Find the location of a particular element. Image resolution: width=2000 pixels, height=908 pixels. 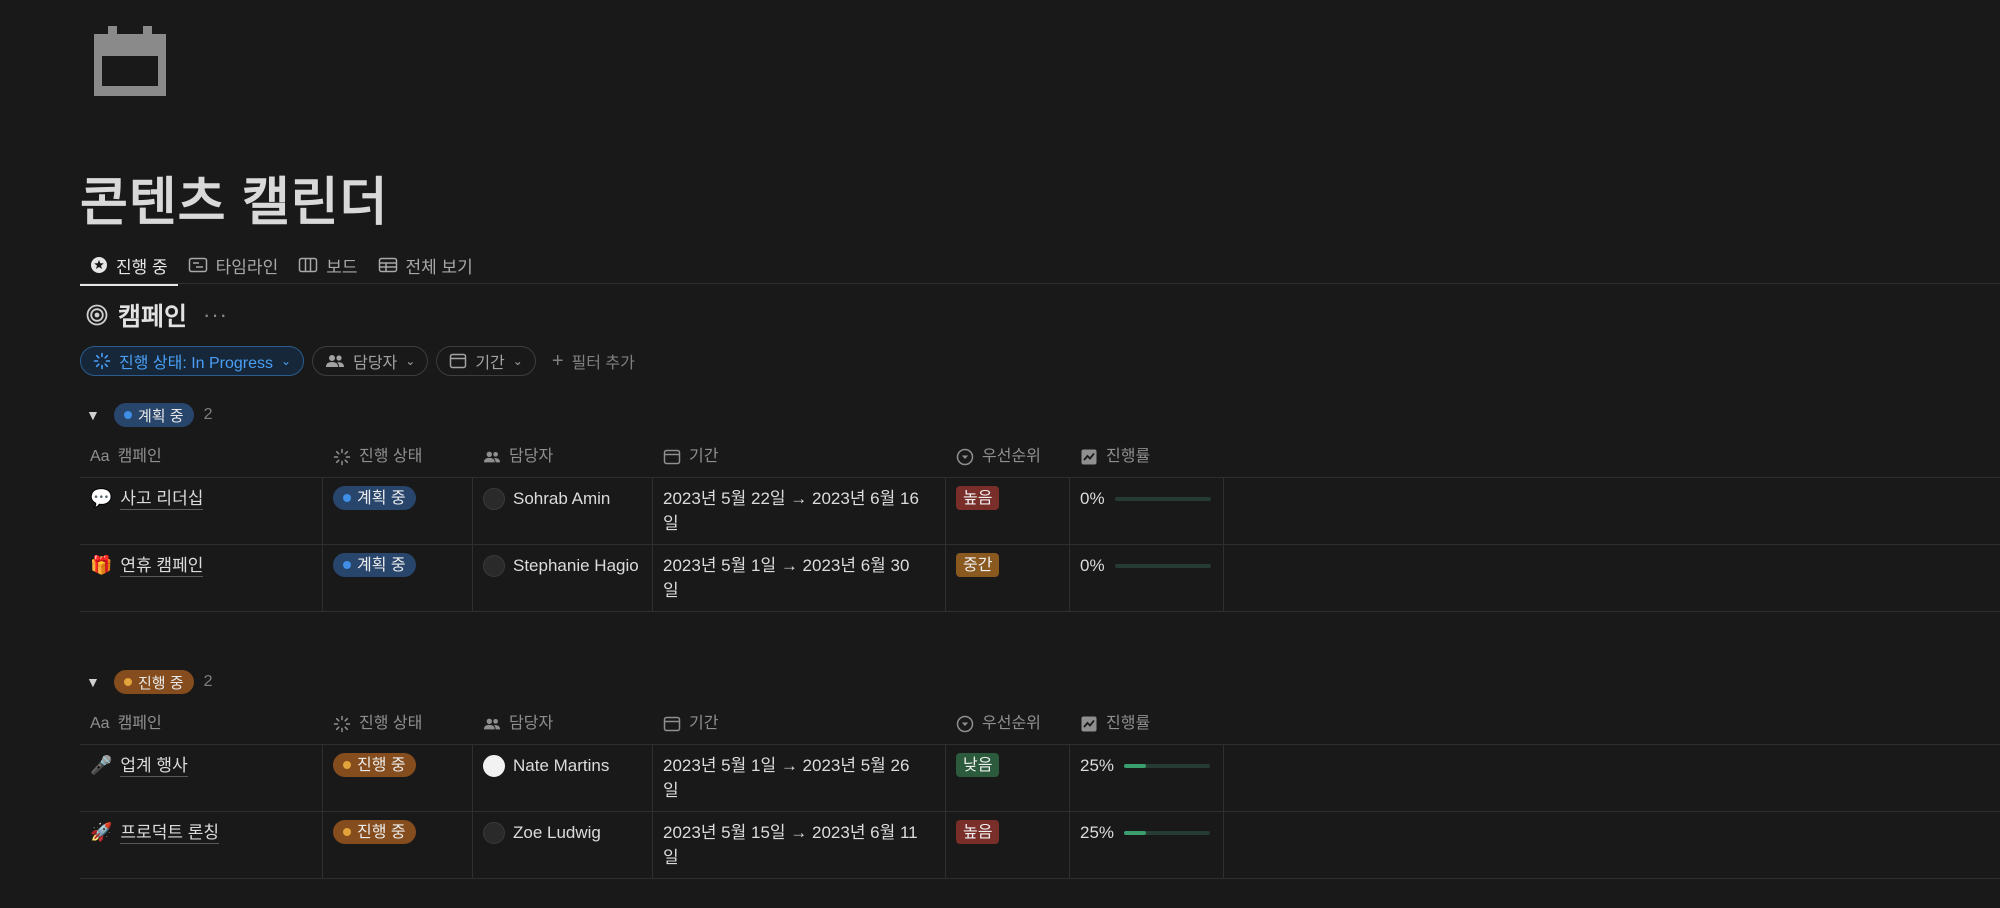

table-header-row: Aa 캠페인 진행 상태 담당자 기간 우선순위 진행률 is located at coordinates (1040, 724).